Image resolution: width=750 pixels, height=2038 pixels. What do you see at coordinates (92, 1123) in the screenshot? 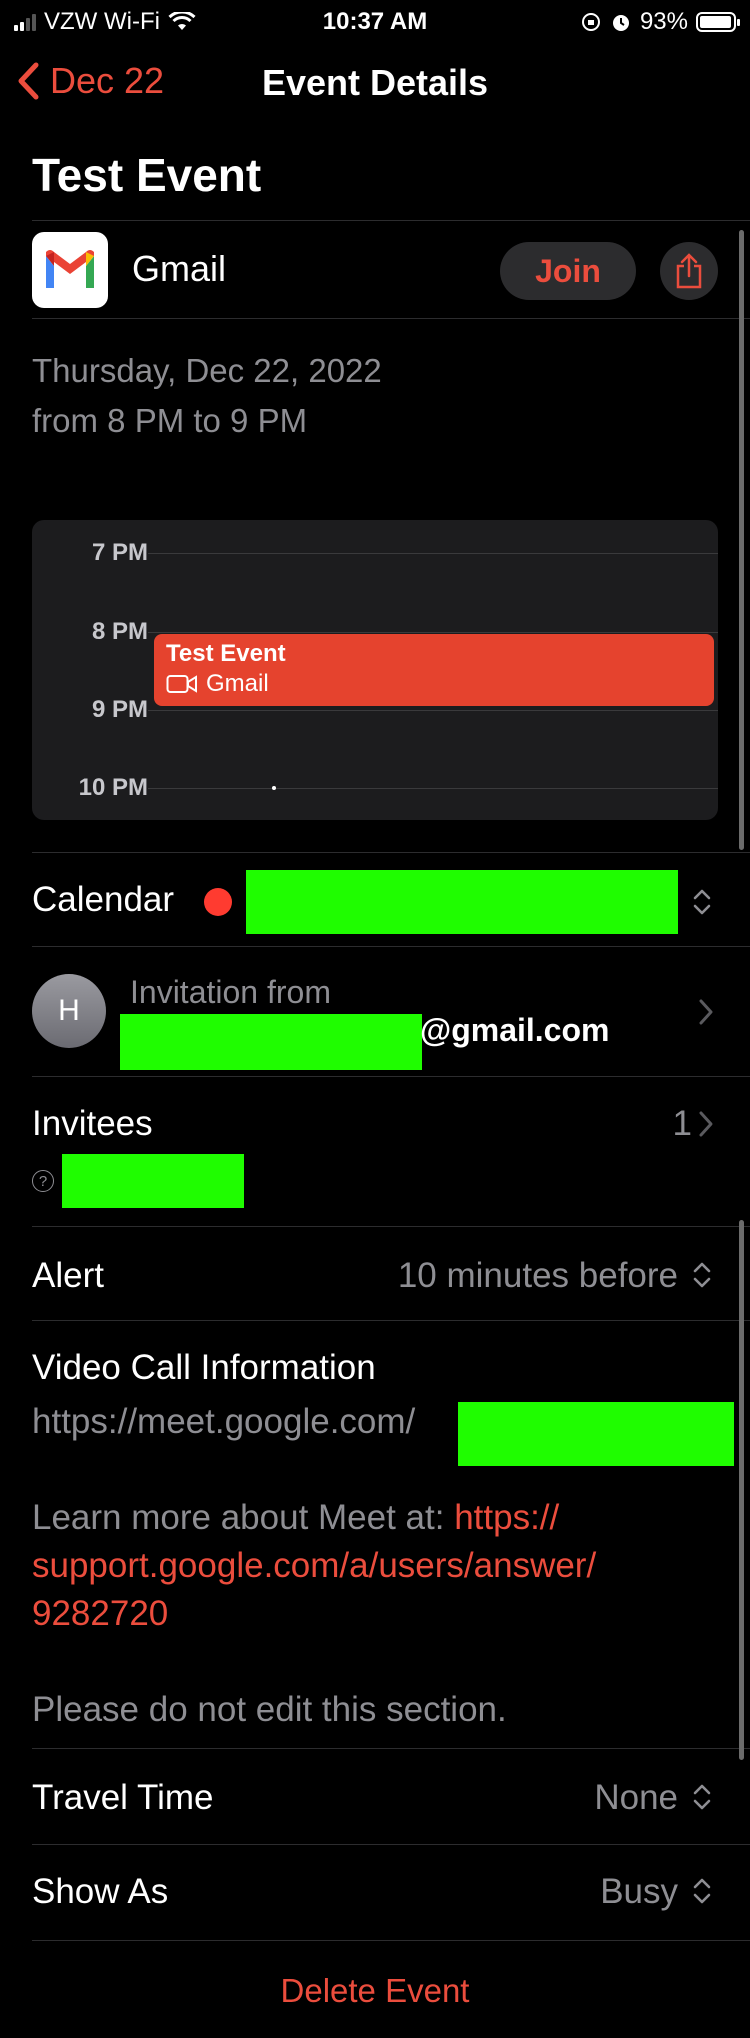
I see `invitees-label: Invitees` at bounding box center [92, 1123].